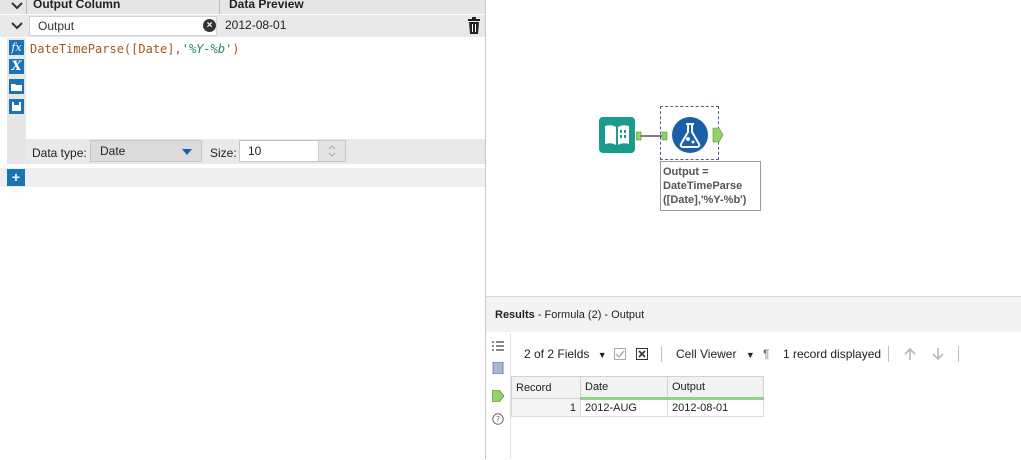  Describe the element at coordinates (620, 354) in the screenshot. I see `check-all-icon` at that location.